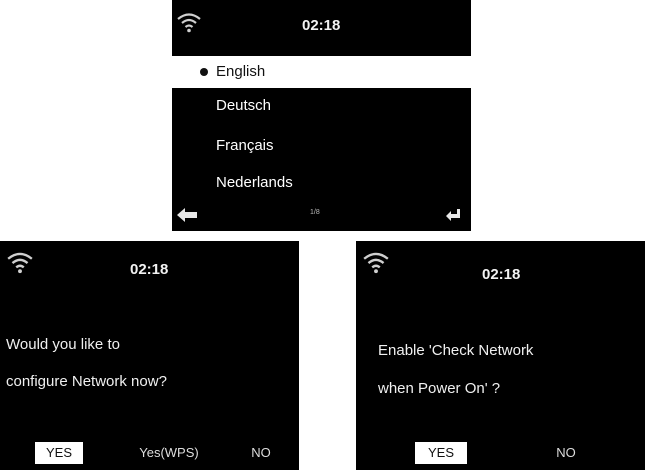  What do you see at coordinates (245, 145) in the screenshot?
I see `language-label: Français` at bounding box center [245, 145].